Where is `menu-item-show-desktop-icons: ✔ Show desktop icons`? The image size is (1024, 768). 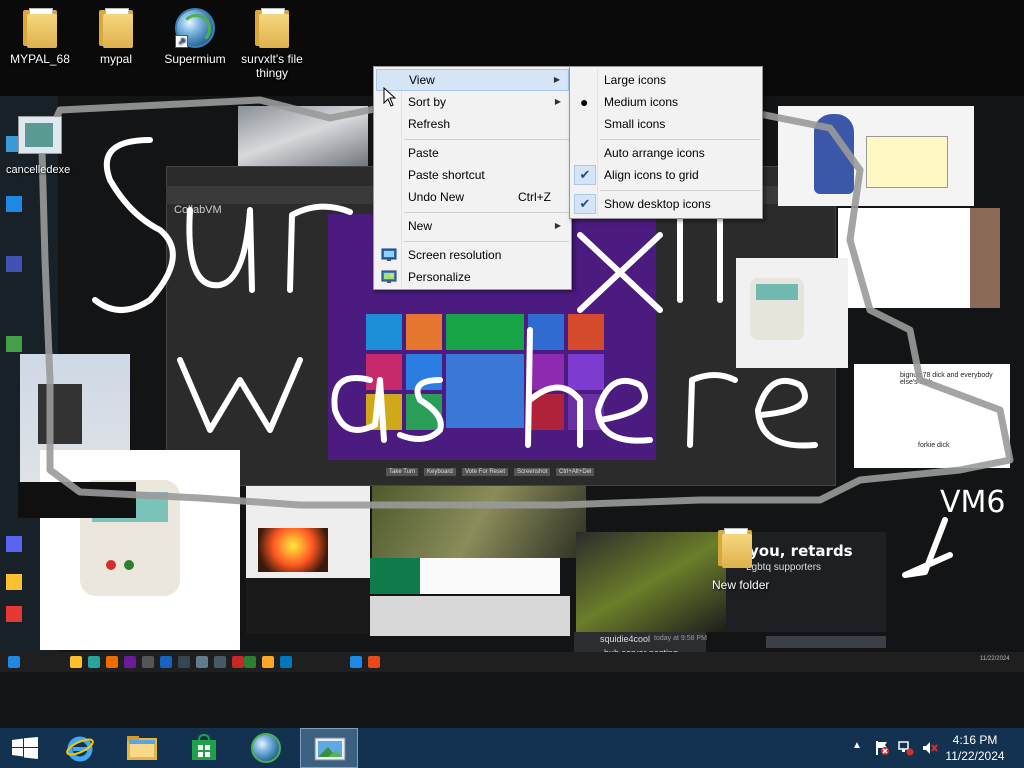 menu-item-show-desktop-icons: ✔ Show desktop icons is located at coordinates (666, 204).